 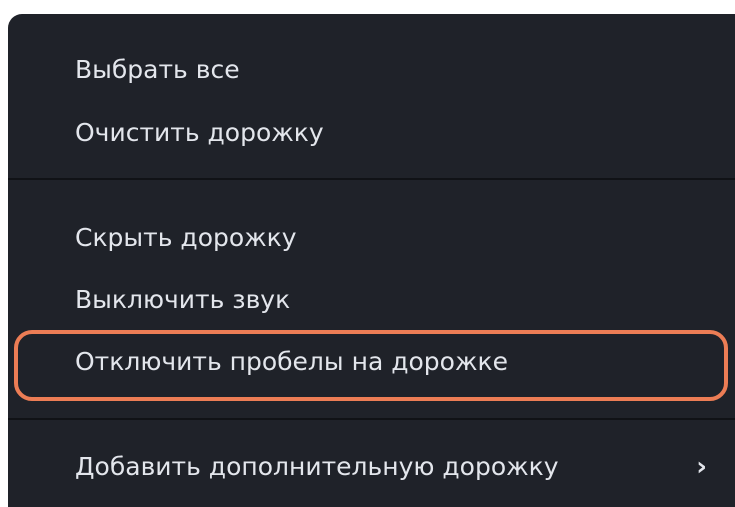 What do you see at coordinates (317, 466) in the screenshot?
I see `menu-item-label: Добавить дополнительную дорожку` at bounding box center [317, 466].